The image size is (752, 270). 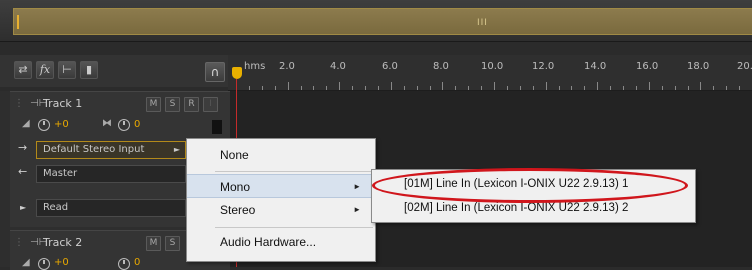 What do you see at coordinates (94, 149) in the screenshot?
I see `input-select-value: Default Stereo Input` at bounding box center [94, 149].